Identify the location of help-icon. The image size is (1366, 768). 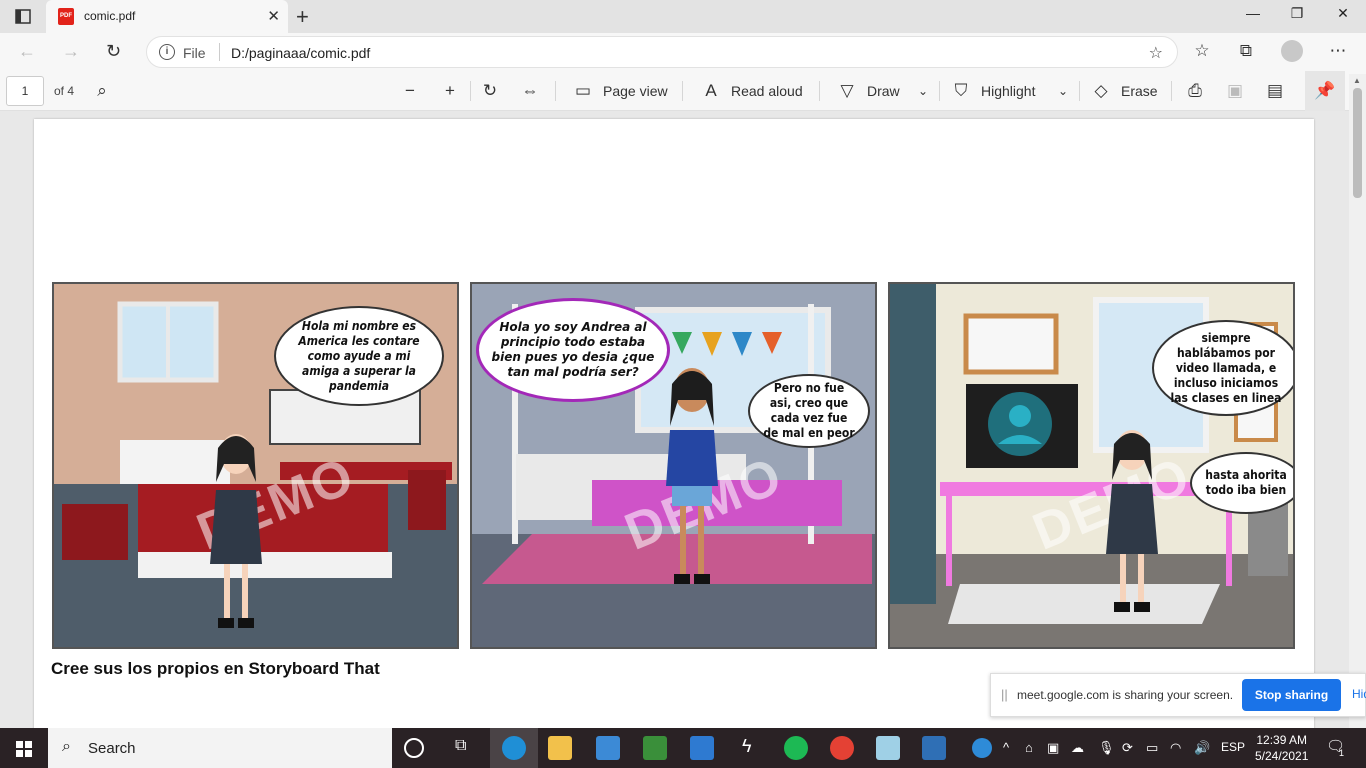
(982, 748).